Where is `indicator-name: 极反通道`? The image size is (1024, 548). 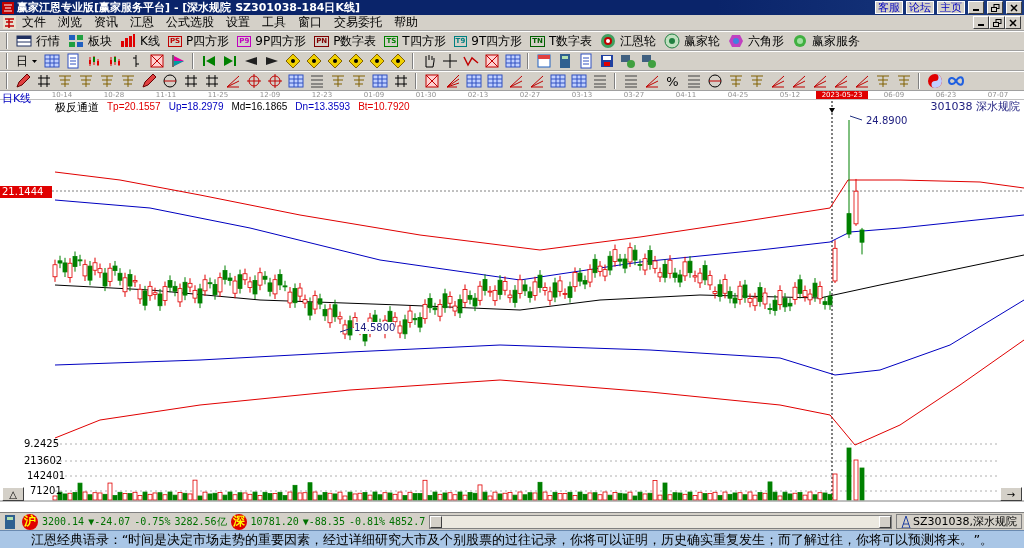
indicator-name: 极反通道 is located at coordinates (77, 107).